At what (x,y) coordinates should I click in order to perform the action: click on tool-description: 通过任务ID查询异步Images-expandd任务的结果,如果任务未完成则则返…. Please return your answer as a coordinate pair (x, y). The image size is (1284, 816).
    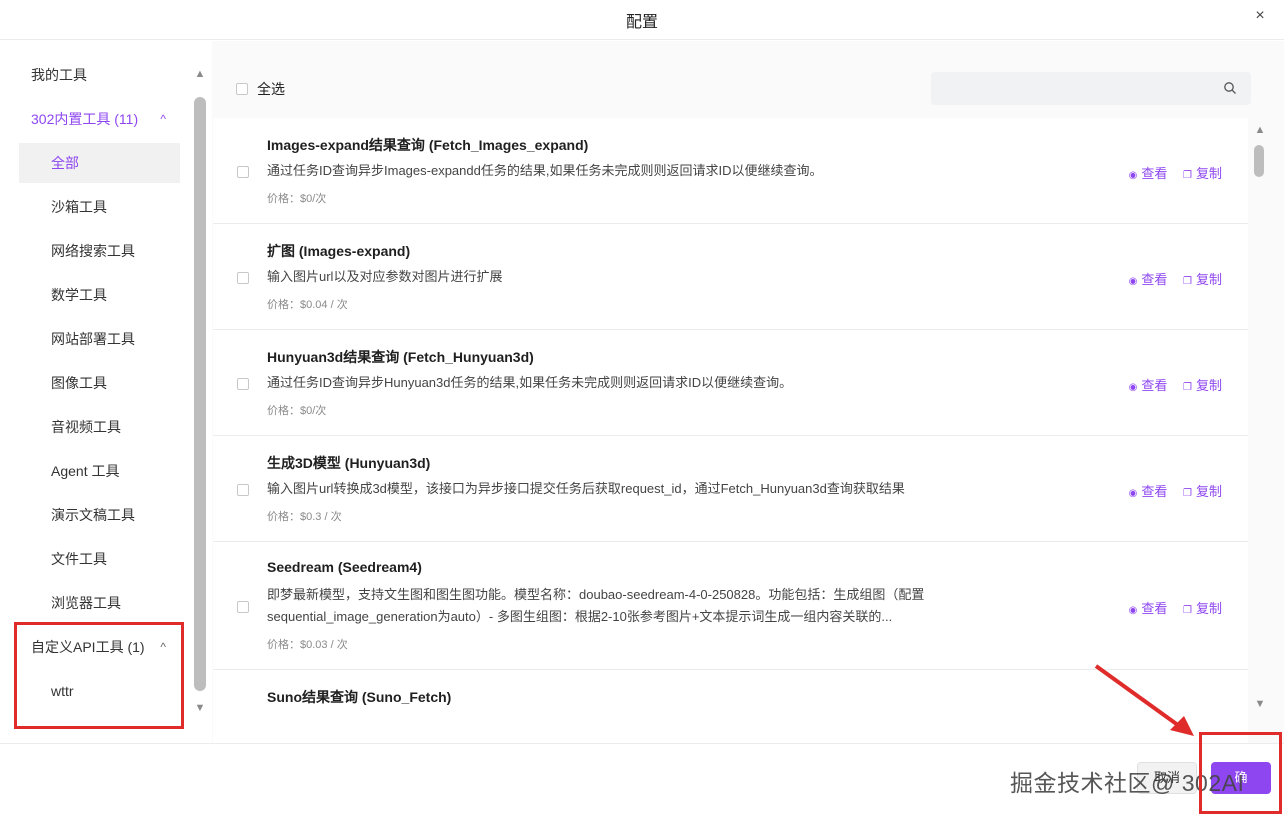
    Looking at the image, I should click on (545, 170).